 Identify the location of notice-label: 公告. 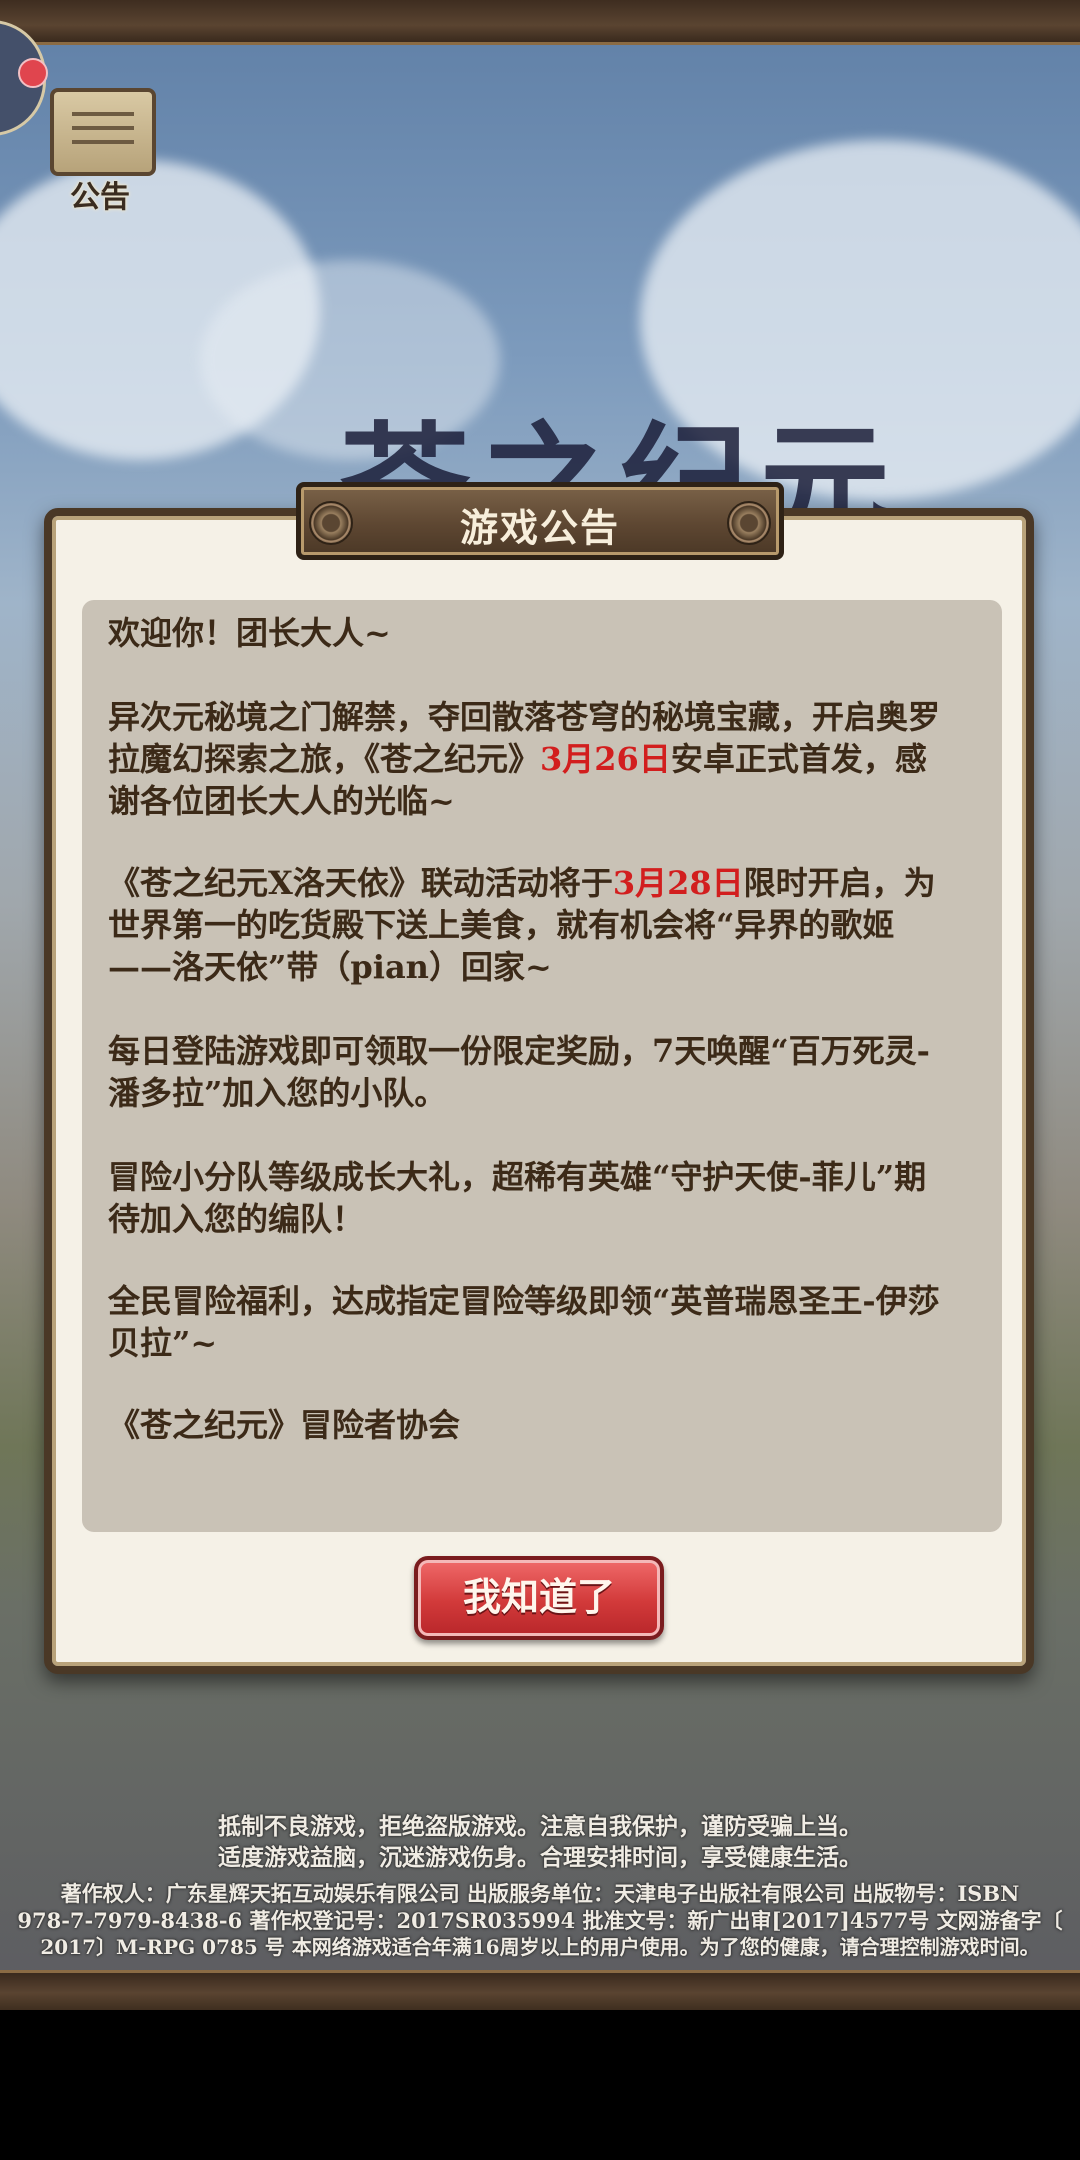
(100, 197).